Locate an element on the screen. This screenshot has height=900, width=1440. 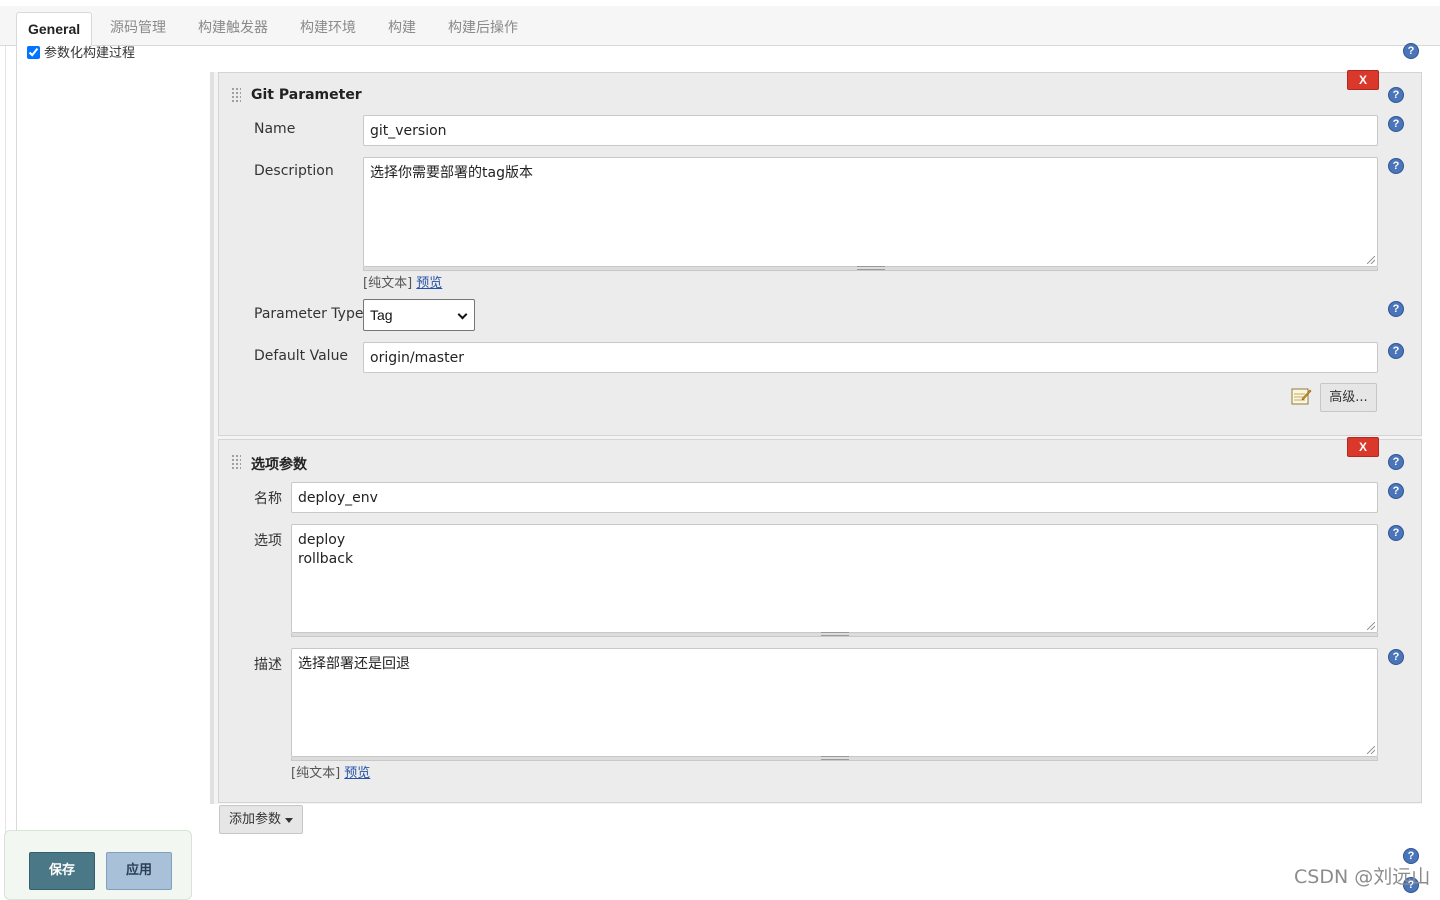
description-textarea: 选择你需要部署的tag版本 is located at coordinates (870, 212).